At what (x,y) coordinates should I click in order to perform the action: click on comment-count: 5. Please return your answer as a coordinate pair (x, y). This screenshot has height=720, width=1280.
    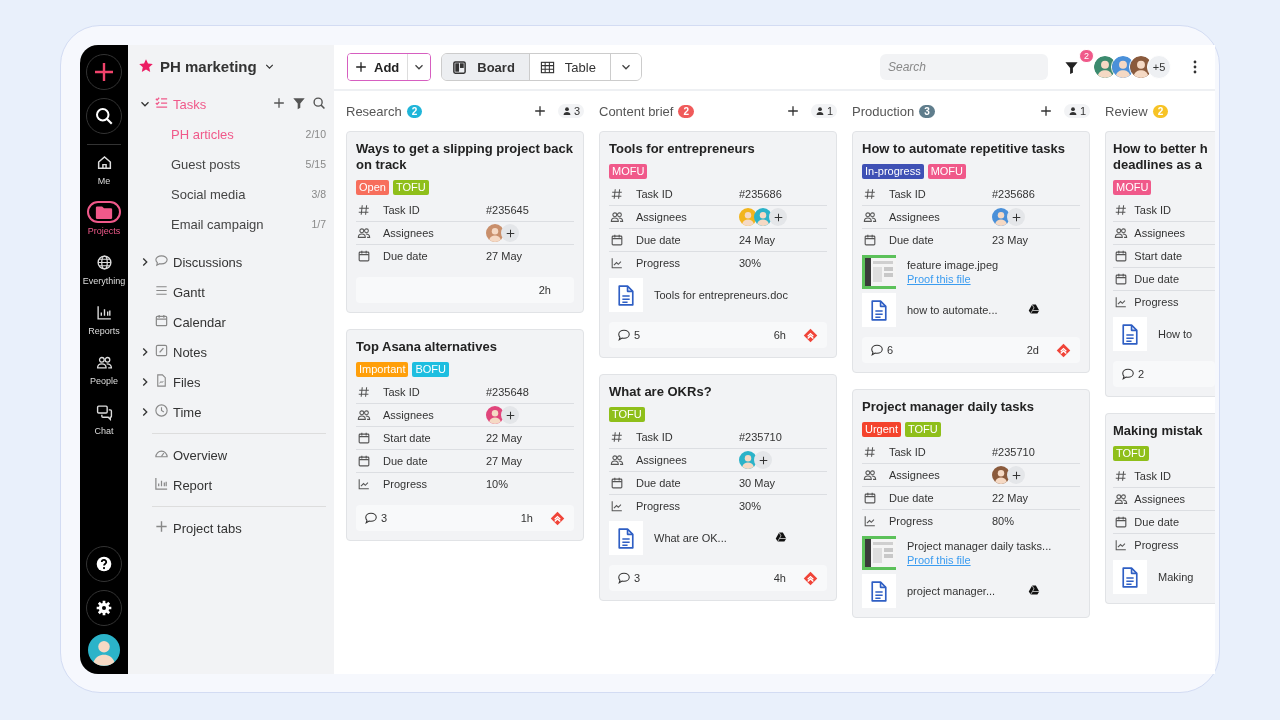
    Looking at the image, I should click on (637, 335).